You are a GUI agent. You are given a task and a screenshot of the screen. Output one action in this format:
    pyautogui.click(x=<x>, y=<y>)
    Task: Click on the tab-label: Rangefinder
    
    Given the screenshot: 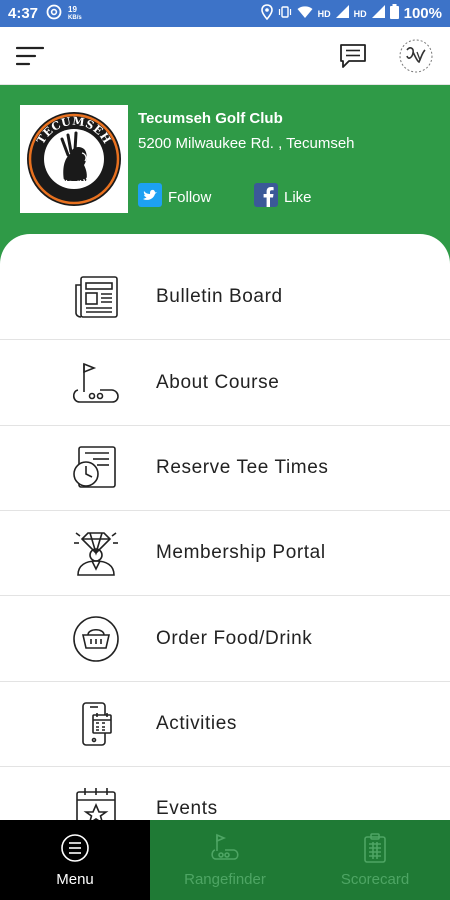 What is the action you would take?
    pyautogui.click(x=225, y=879)
    